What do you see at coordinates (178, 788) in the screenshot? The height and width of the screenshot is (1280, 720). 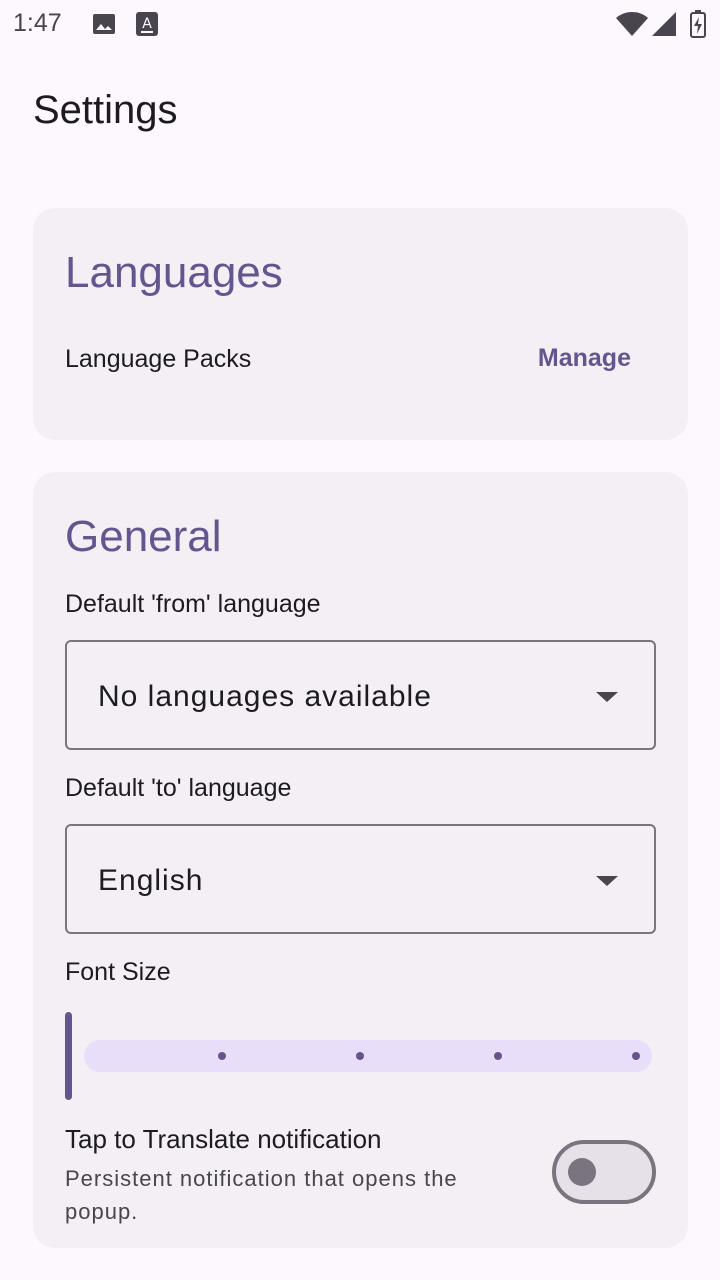 I see `to-language-label: Default 'to' language` at bounding box center [178, 788].